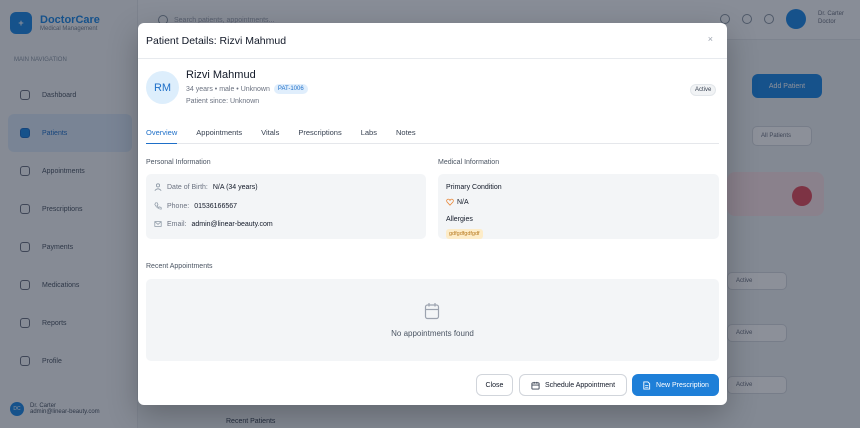  What do you see at coordinates (187, 187) in the screenshot?
I see `dob-label: Date of Birth:` at bounding box center [187, 187].